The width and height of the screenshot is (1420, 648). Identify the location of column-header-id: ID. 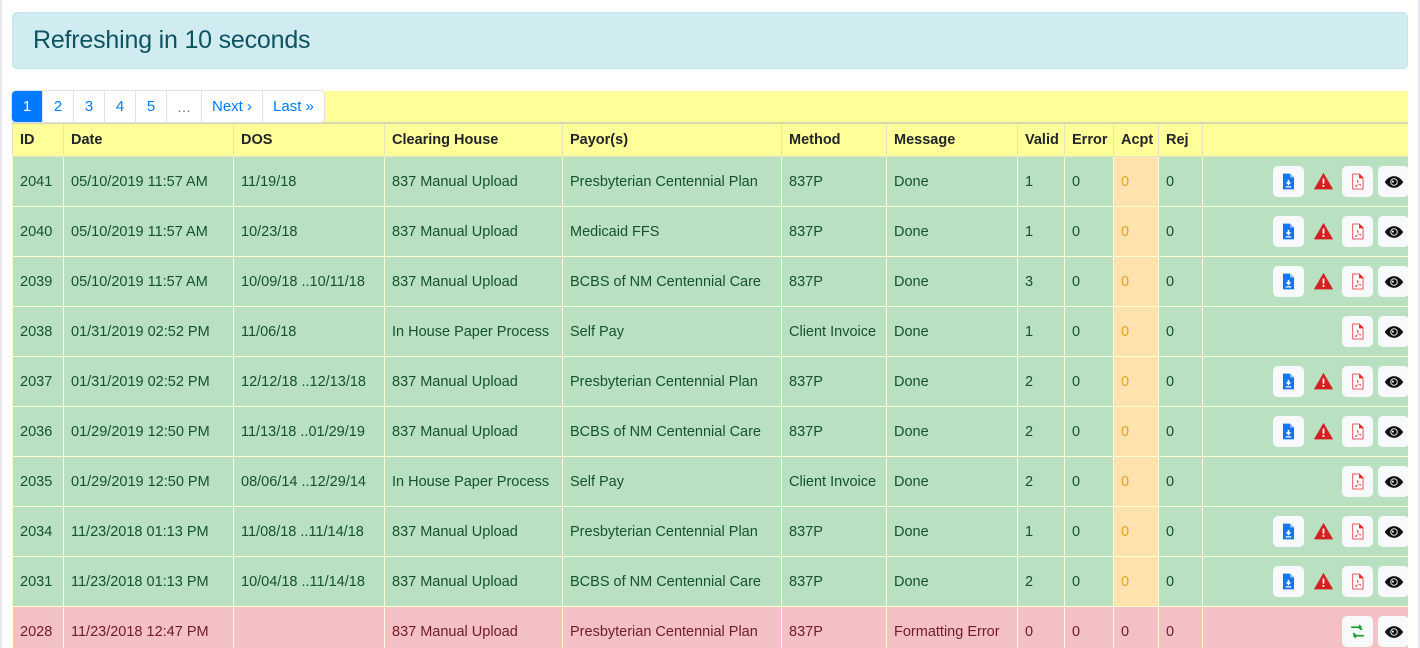
(38, 139).